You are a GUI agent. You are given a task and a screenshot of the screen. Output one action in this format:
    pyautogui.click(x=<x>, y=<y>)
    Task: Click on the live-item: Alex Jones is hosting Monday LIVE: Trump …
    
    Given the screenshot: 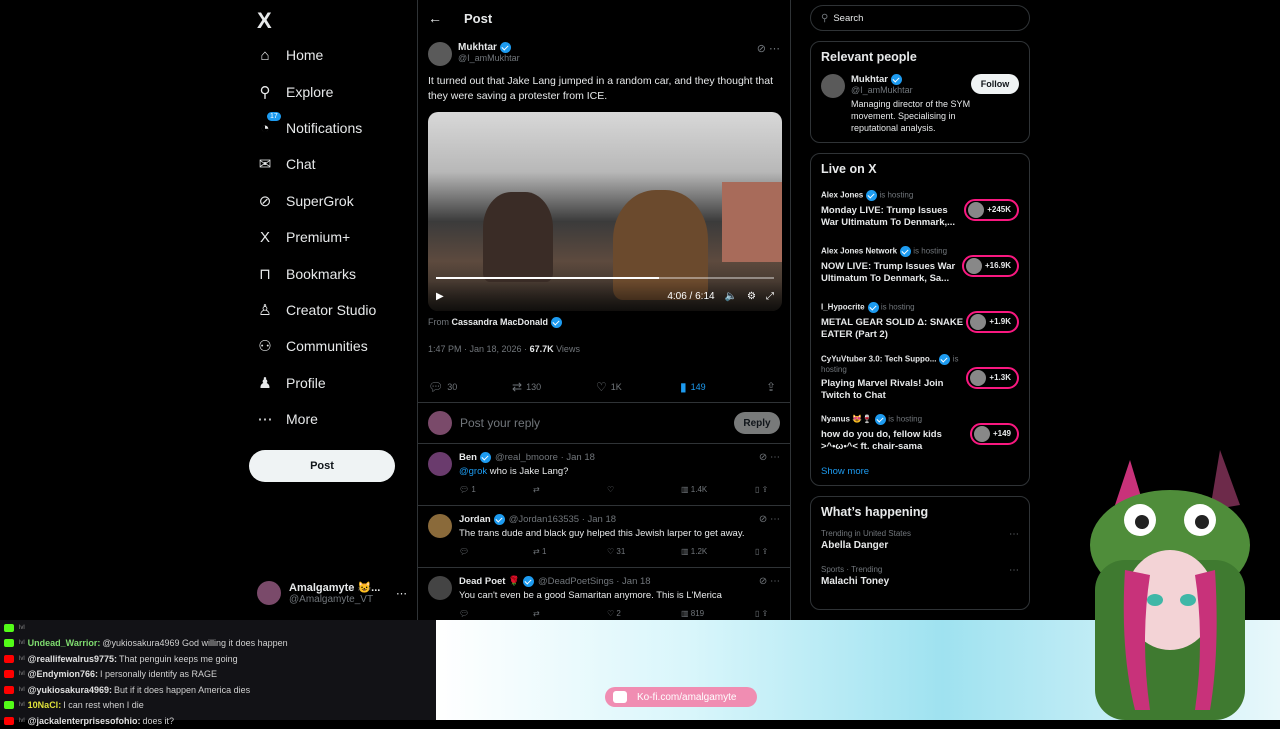 What is the action you would take?
    pyautogui.click(x=920, y=209)
    